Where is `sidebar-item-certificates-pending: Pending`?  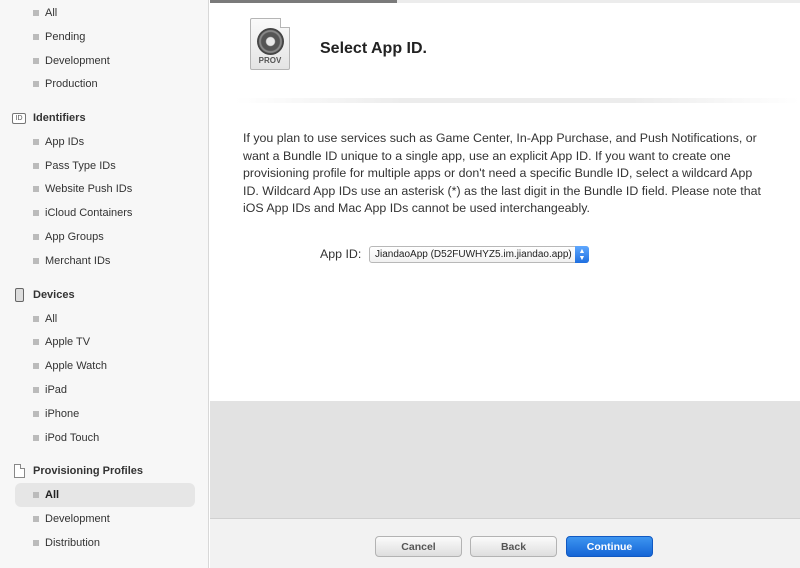 sidebar-item-certificates-pending: Pending is located at coordinates (105, 37).